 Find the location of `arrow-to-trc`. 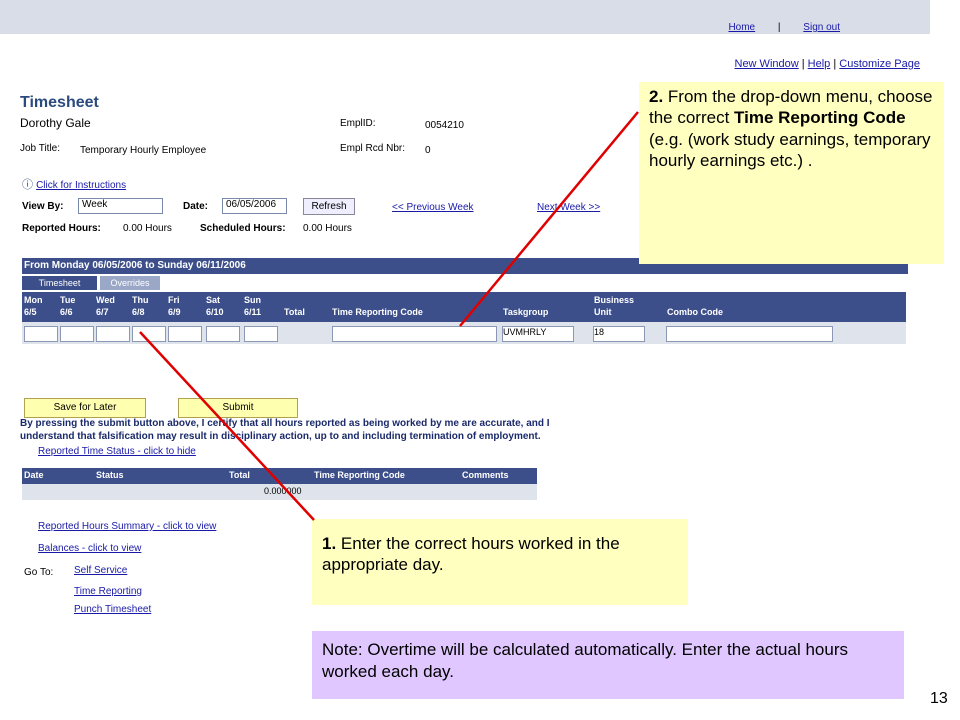

arrow-to-trc is located at coordinates (549, 219).